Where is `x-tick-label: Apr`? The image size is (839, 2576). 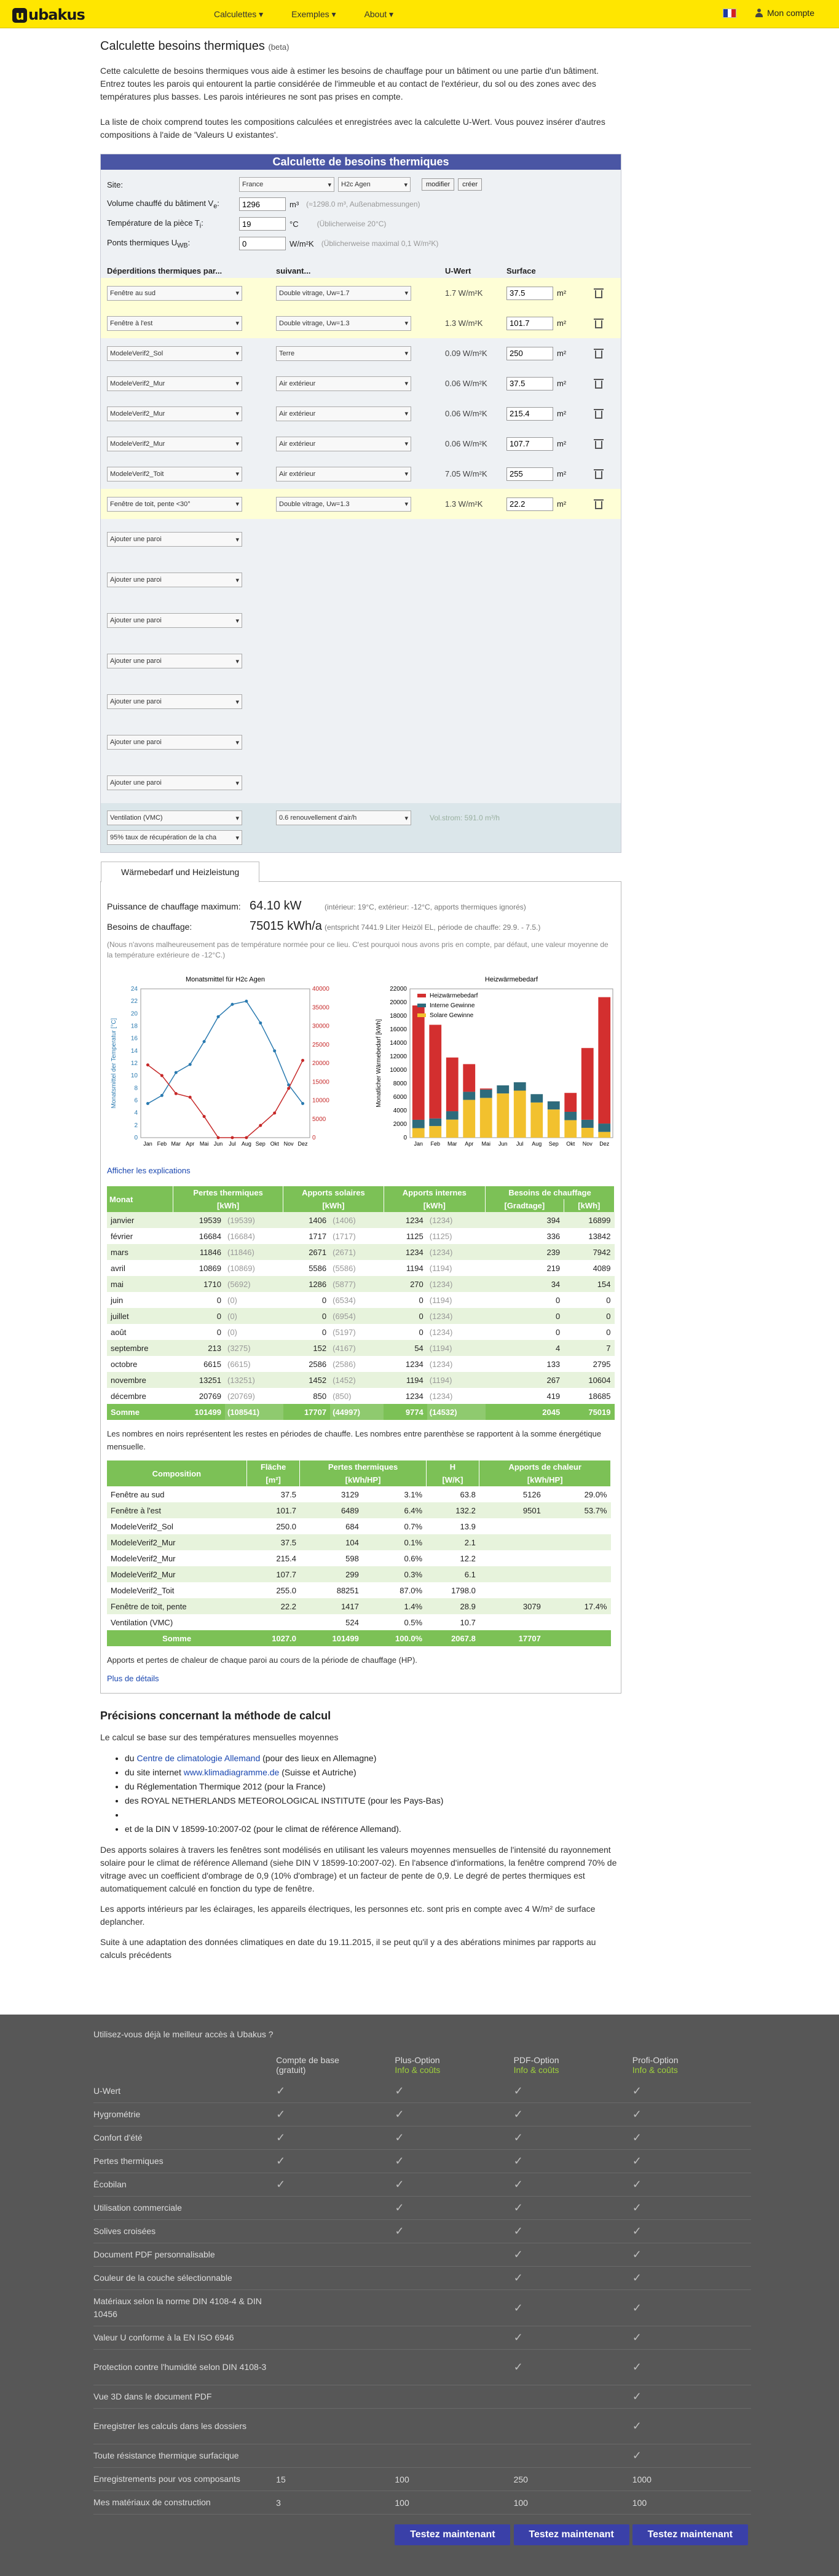
x-tick-label: Apr is located at coordinates (469, 1144).